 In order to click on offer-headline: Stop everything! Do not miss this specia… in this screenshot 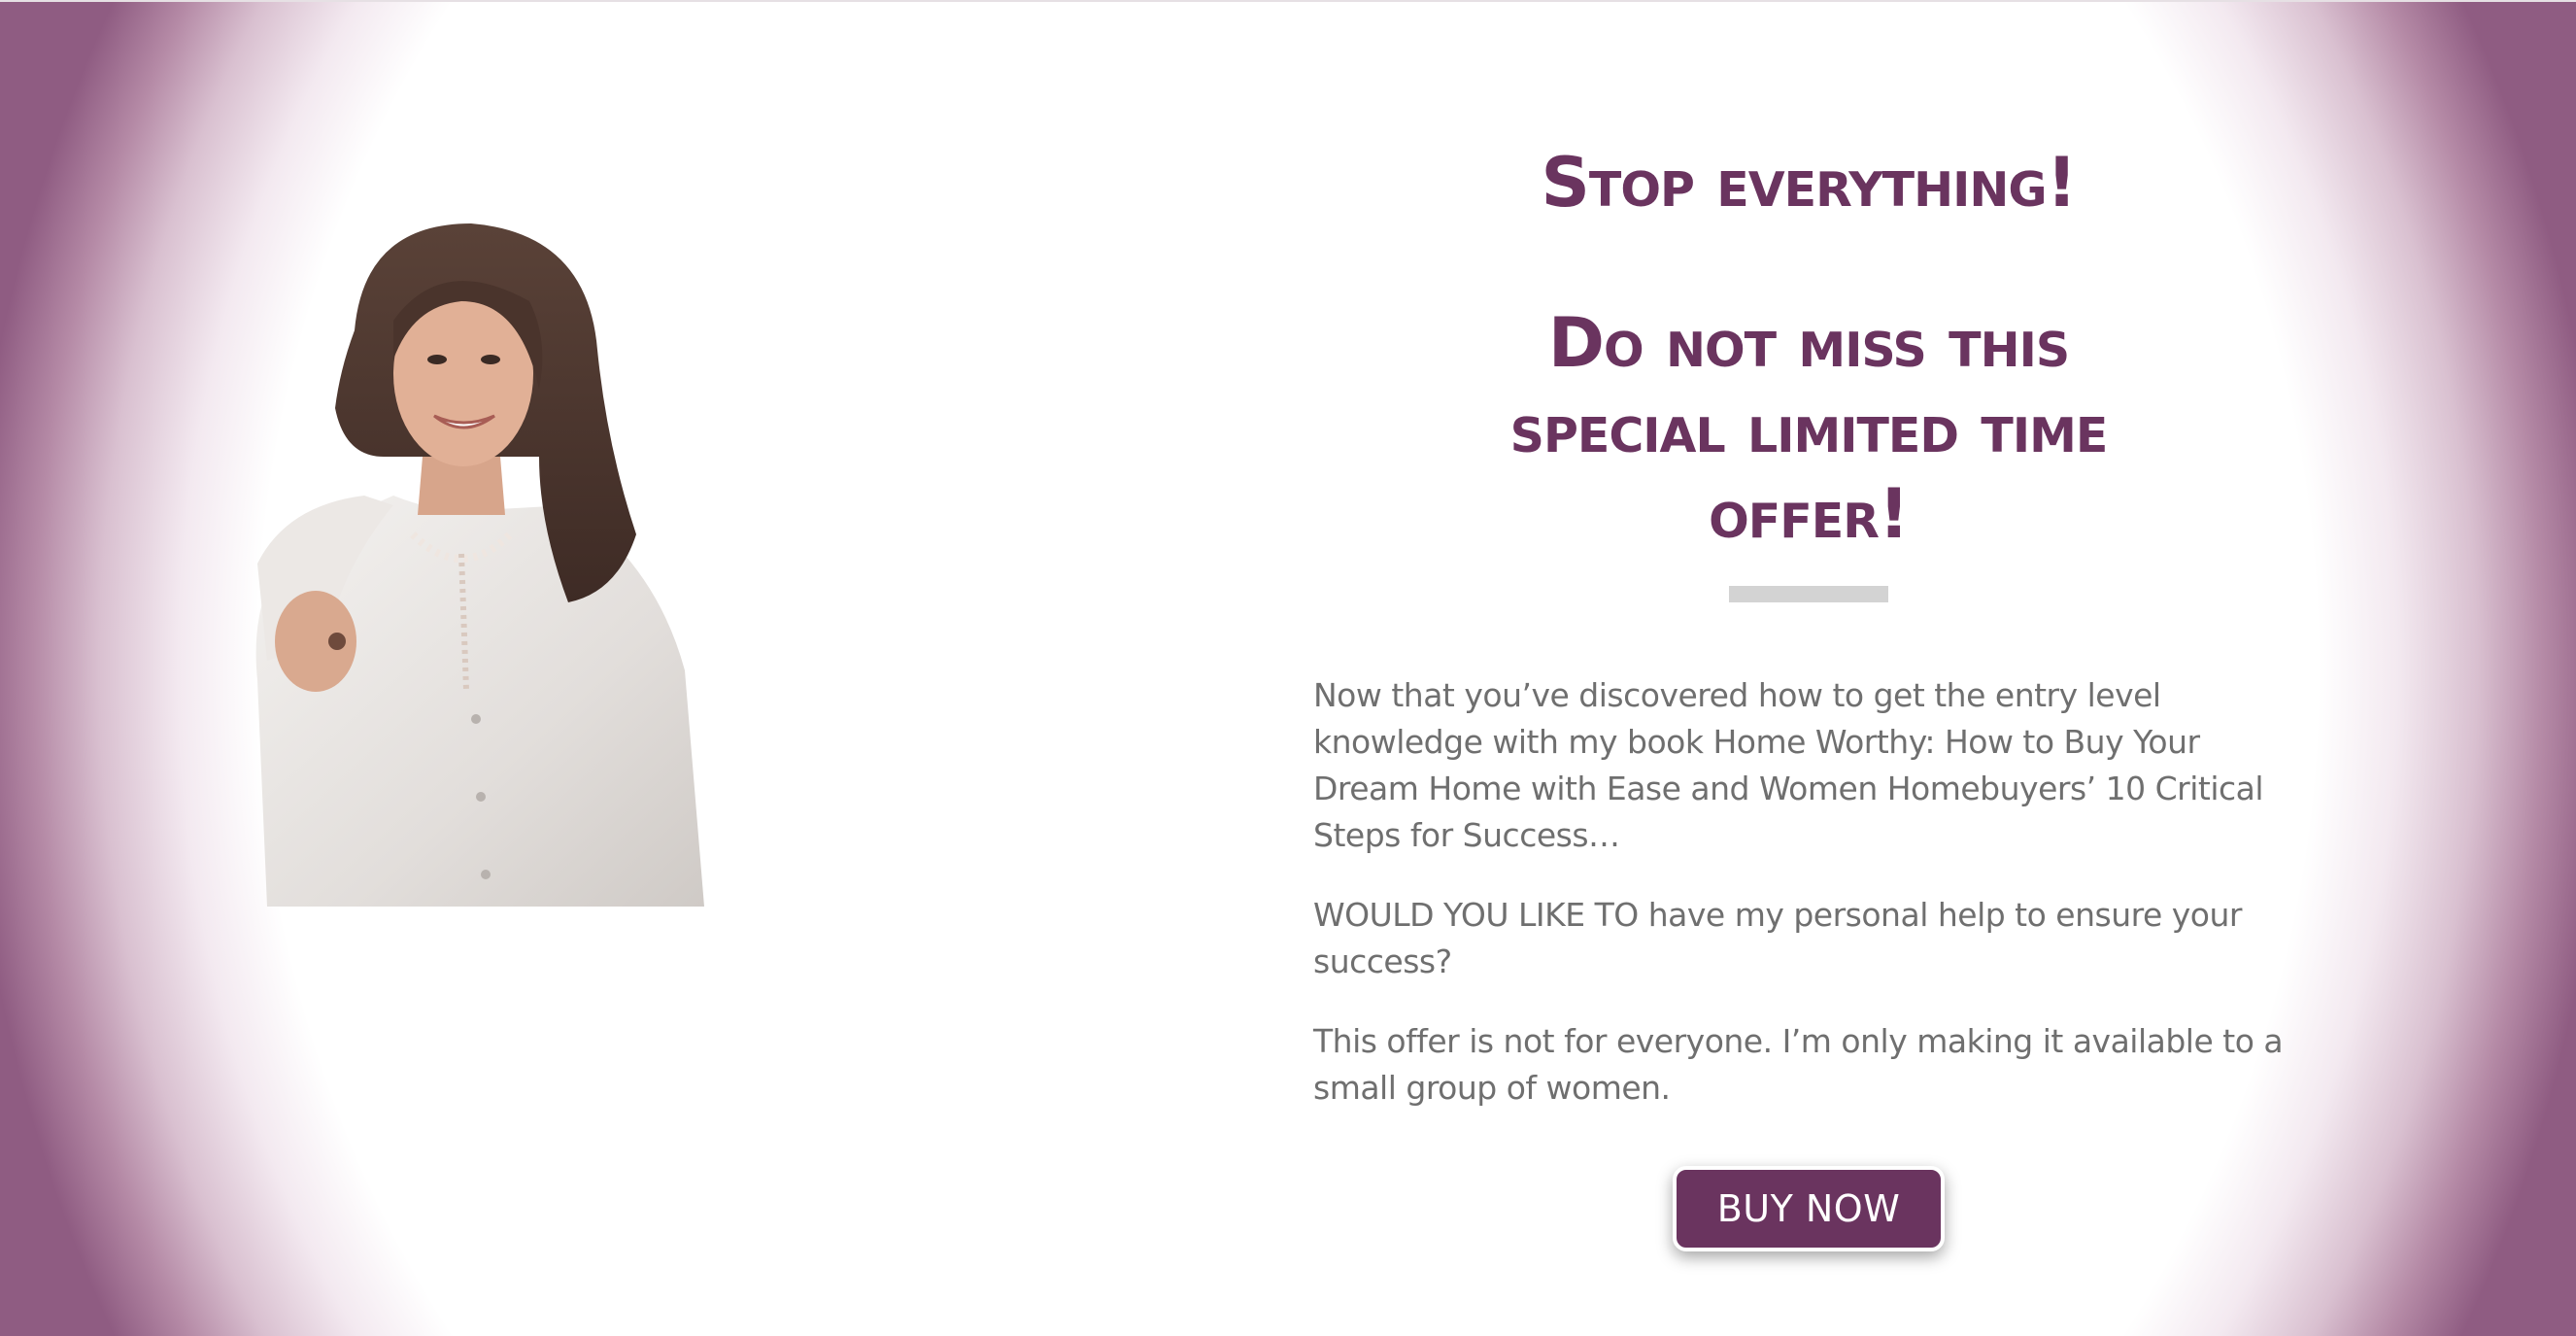, I will do `click(1808, 351)`.